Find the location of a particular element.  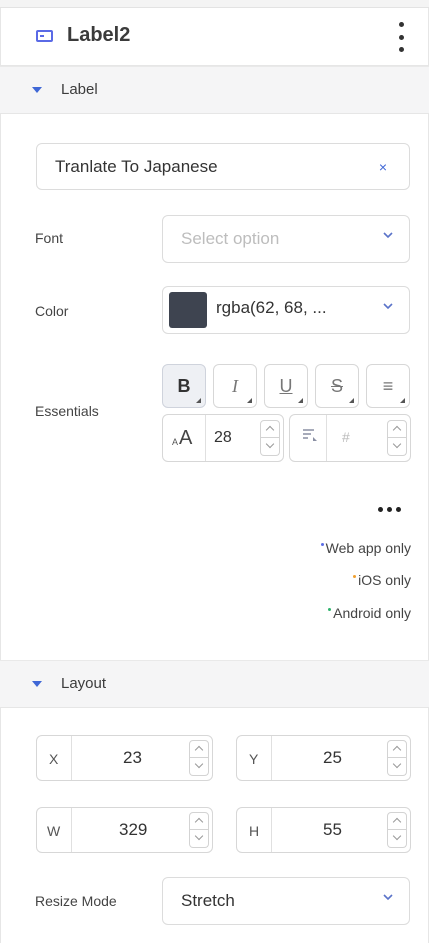

line-height-placeholder: # is located at coordinates (346, 437).